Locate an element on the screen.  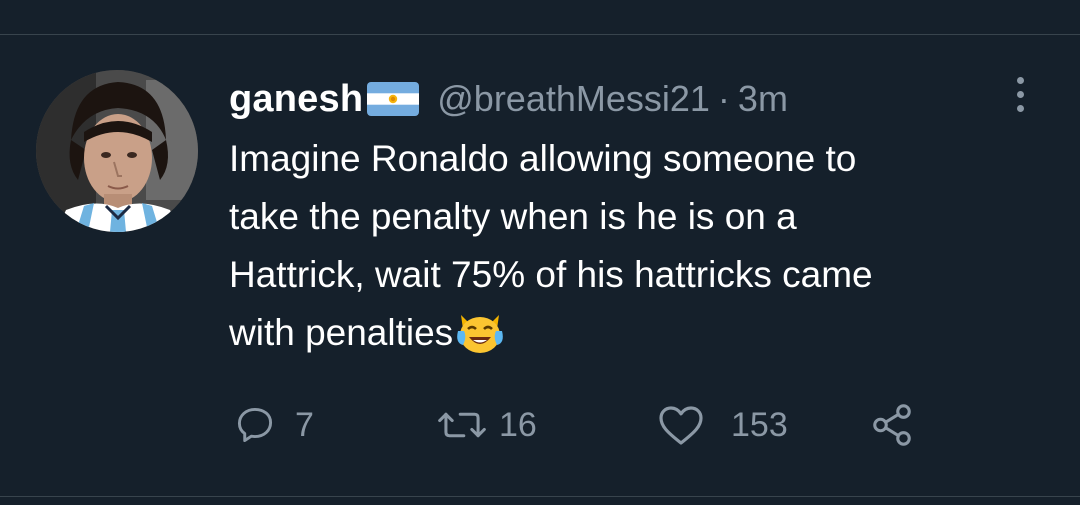
tweet-actions: 7 16 153 is located at coordinates (583, 425).